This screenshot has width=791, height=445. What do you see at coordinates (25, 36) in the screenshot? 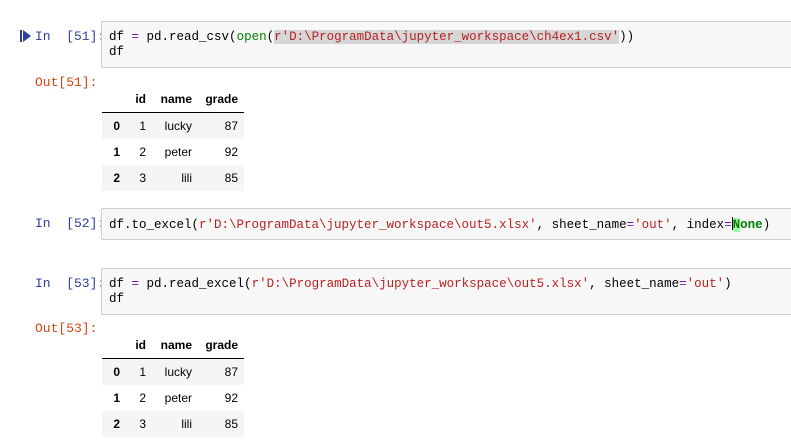
I see `run-cell-icon` at bounding box center [25, 36].